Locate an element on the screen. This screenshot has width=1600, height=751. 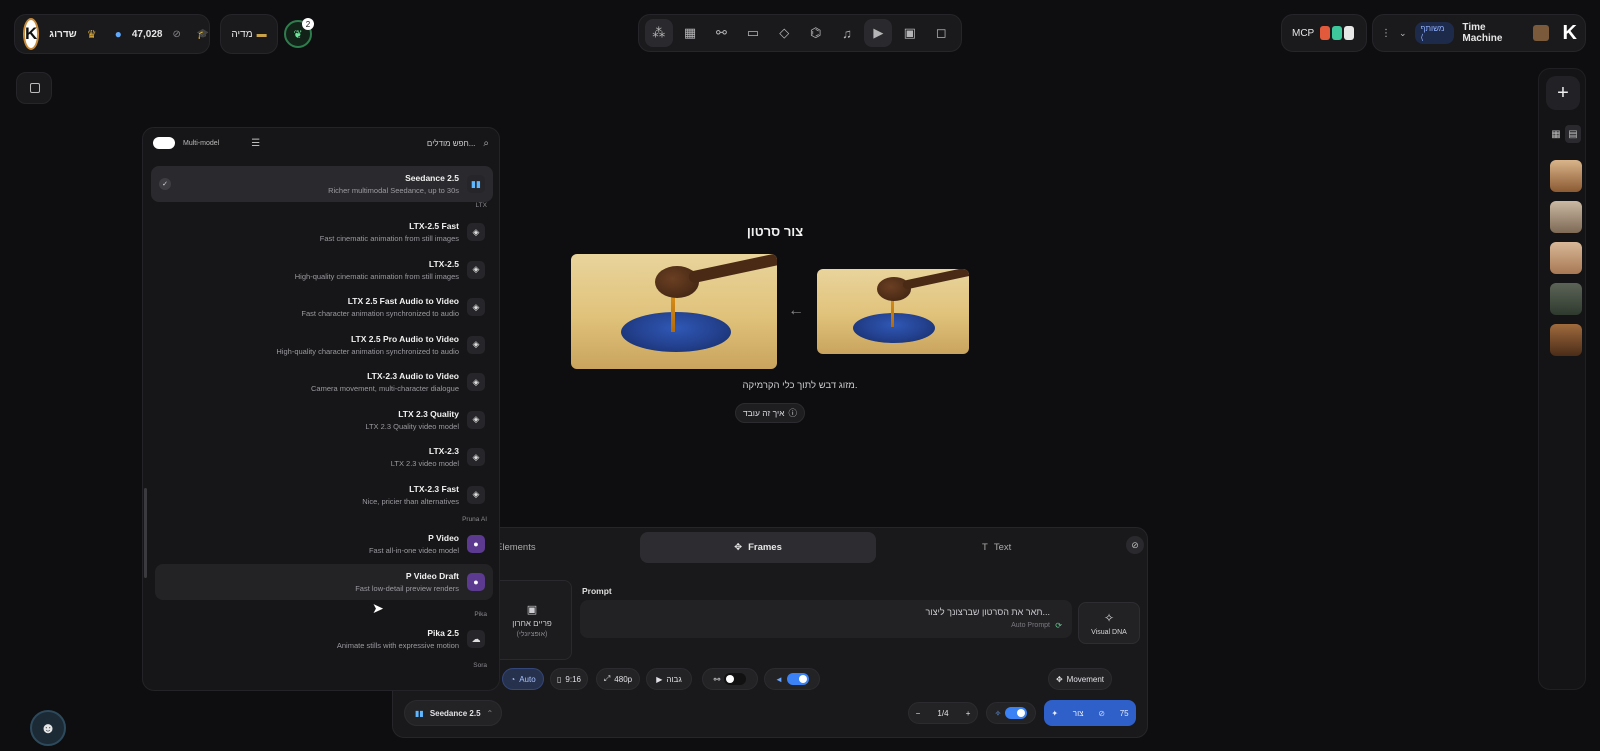
auto-chip: ◔ Auto is located at coordinates (523, 679).